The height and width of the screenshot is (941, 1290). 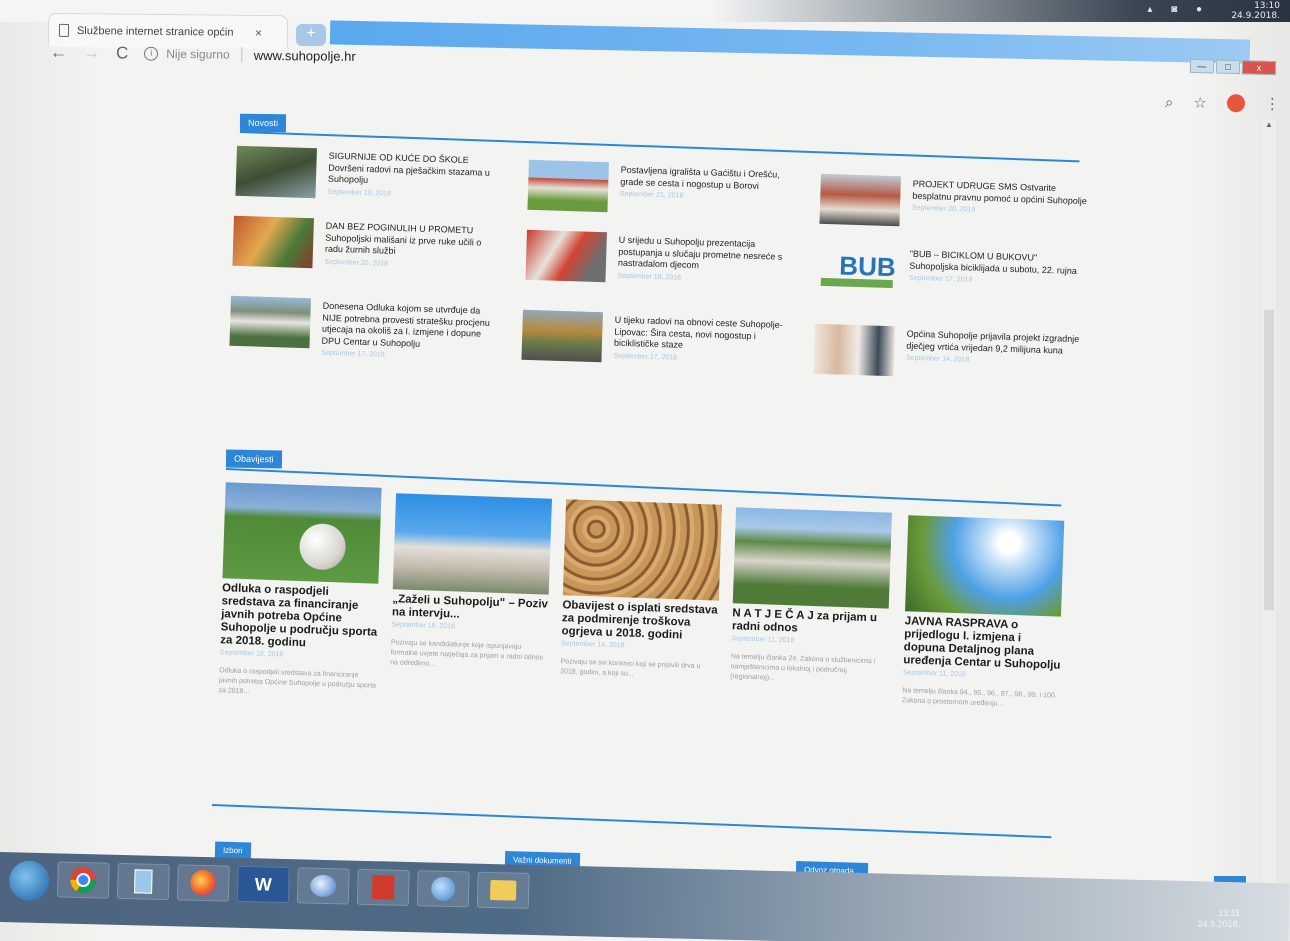 What do you see at coordinates (29, 881) in the screenshot?
I see `start-orb-icon` at bounding box center [29, 881].